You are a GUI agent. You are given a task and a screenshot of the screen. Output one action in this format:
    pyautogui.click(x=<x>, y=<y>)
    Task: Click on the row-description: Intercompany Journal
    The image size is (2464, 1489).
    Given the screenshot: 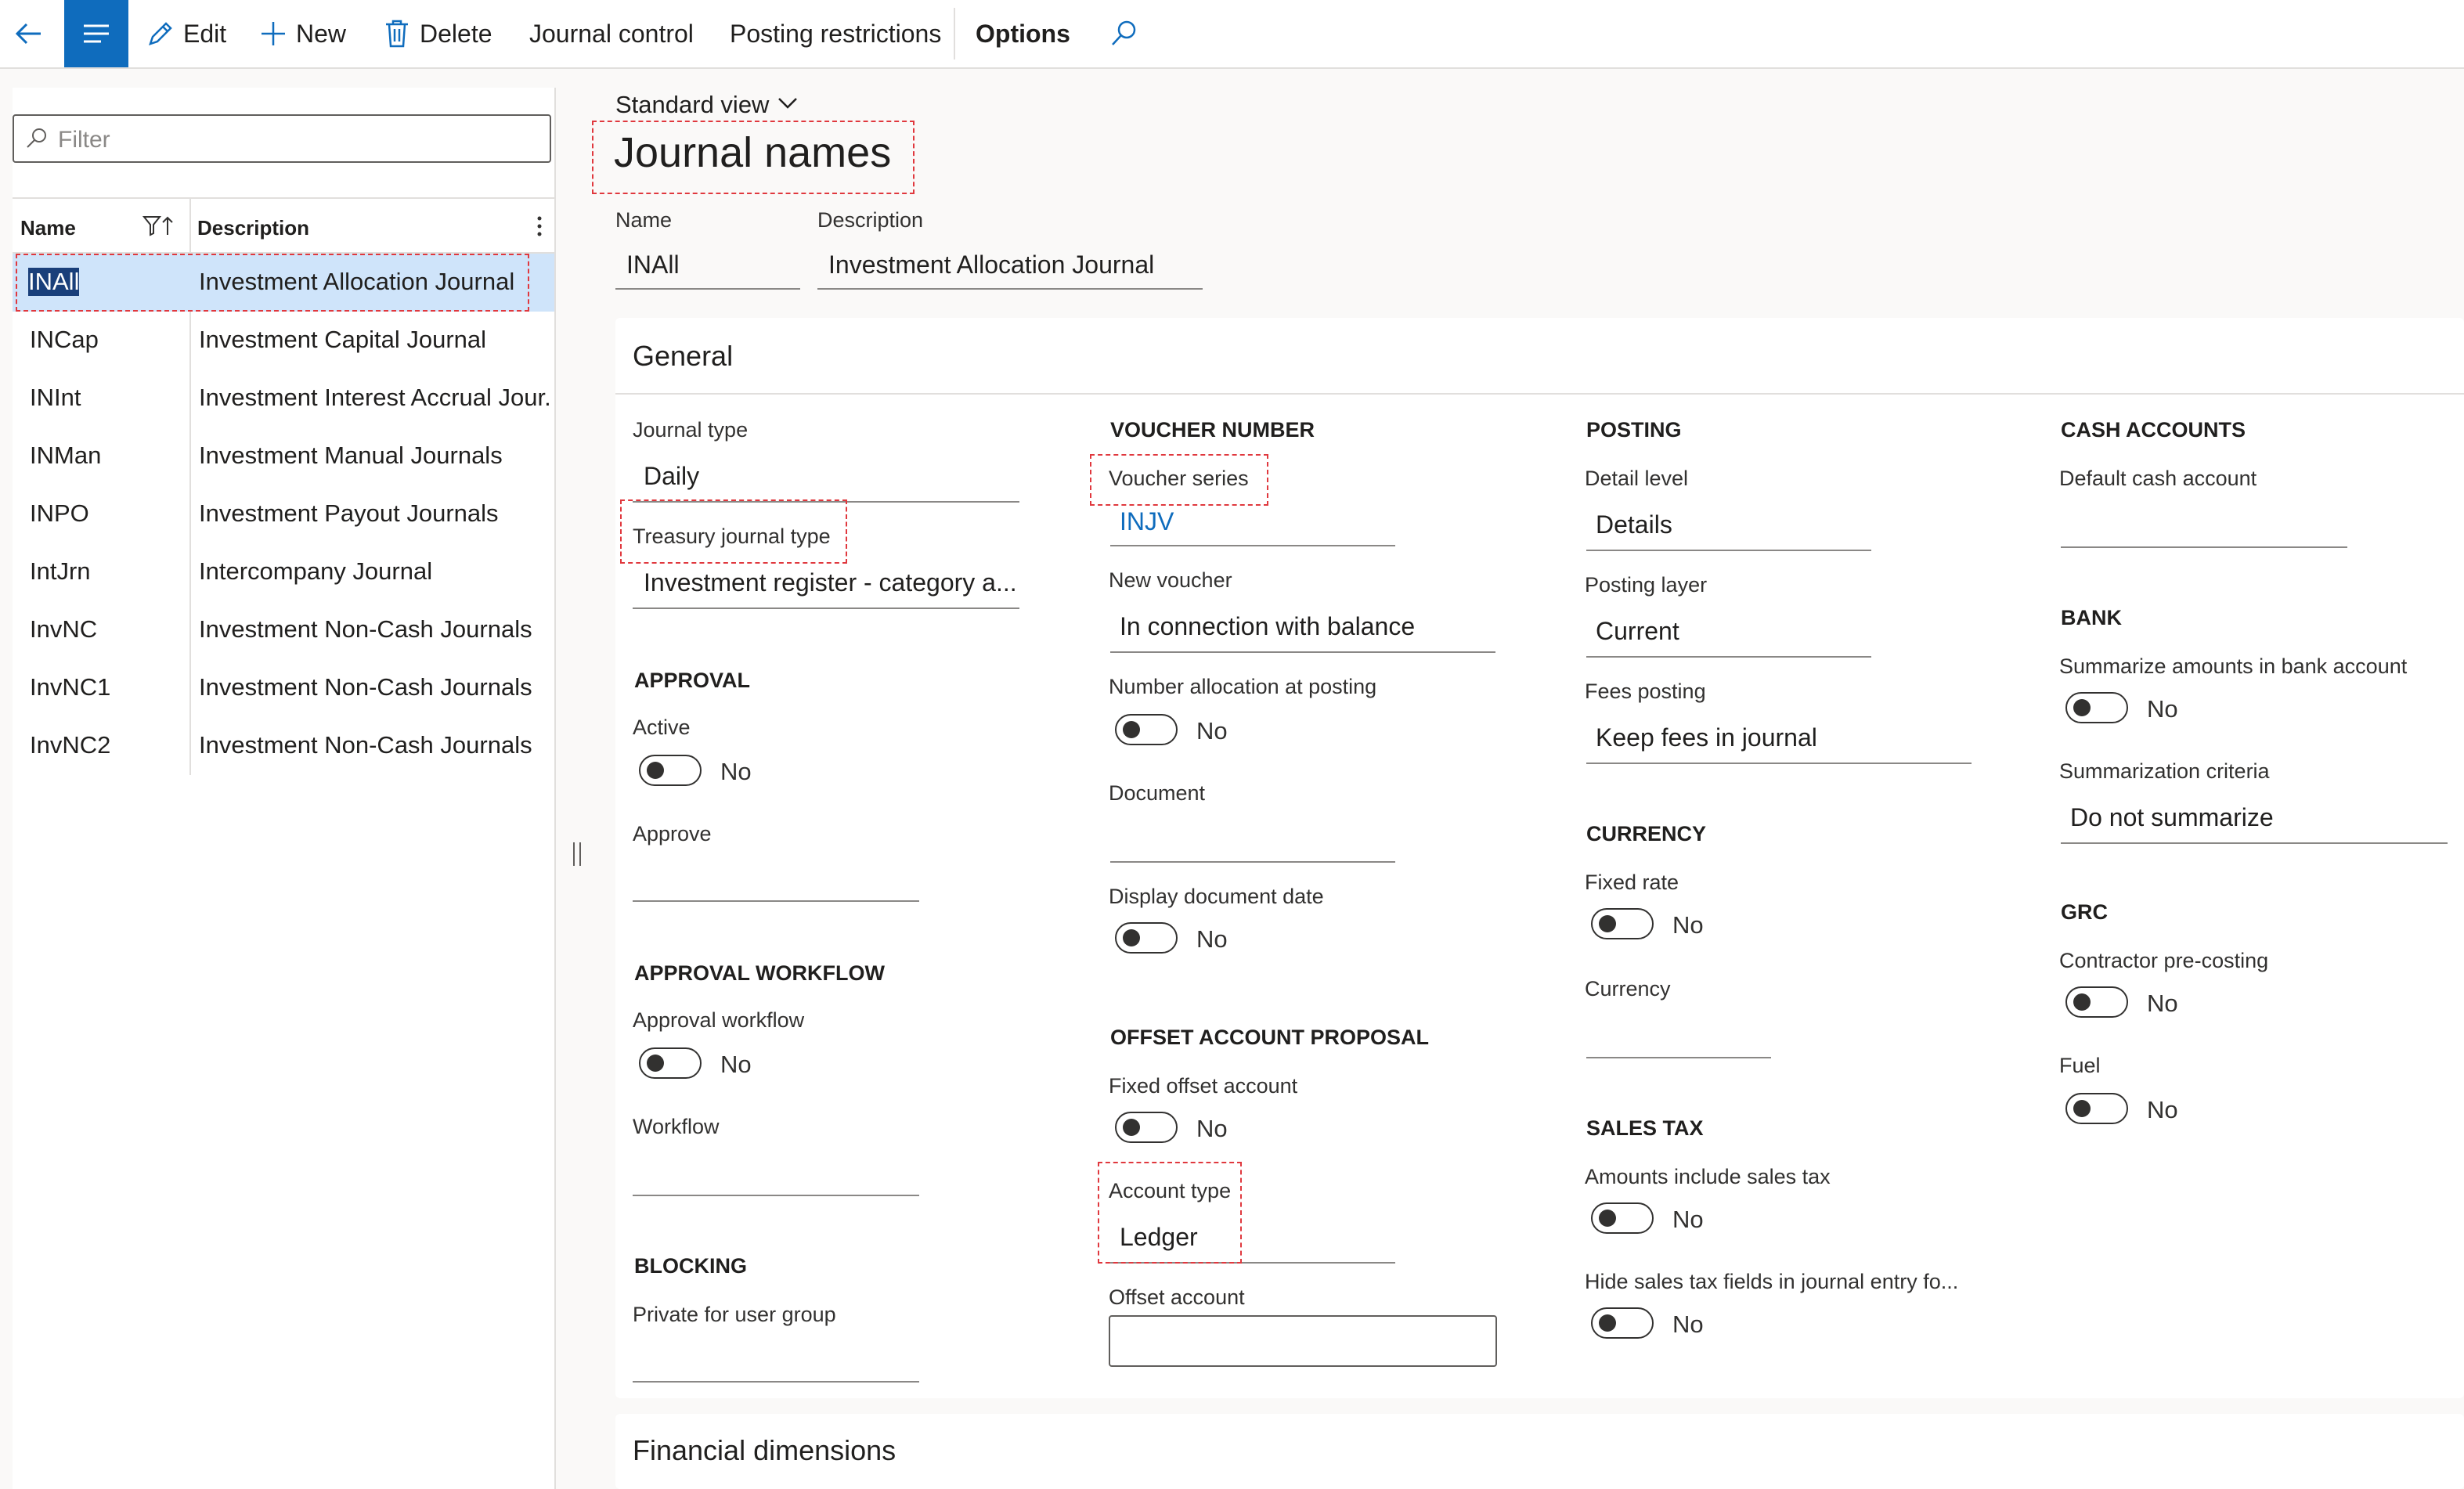 What is the action you would take?
    pyautogui.click(x=316, y=571)
    